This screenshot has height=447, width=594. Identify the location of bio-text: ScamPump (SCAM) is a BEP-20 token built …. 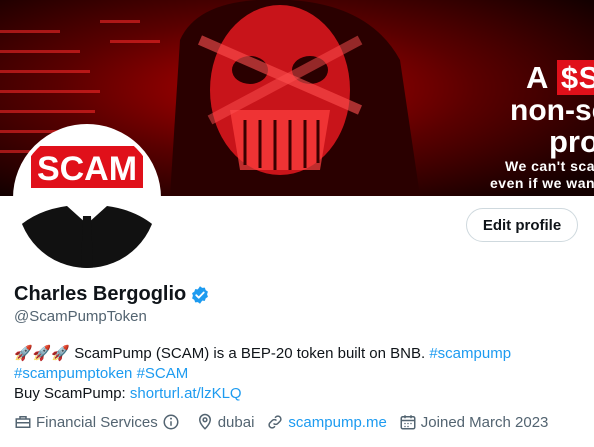
(250, 353).